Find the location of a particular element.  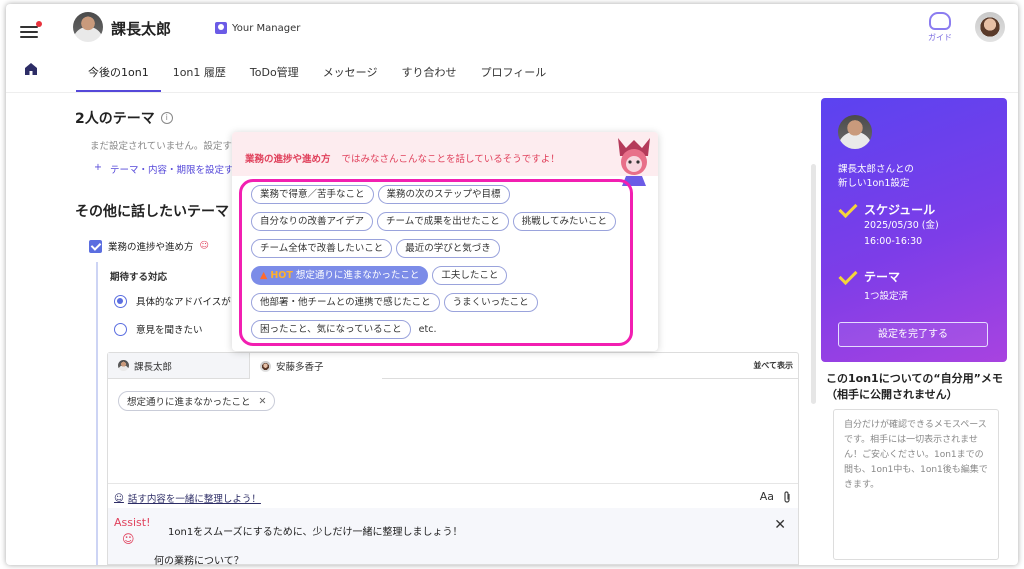

suggestion-row: 自分なりの改善アイデア チームで成果を出せたこと 挑戦してみたいこと is located at coordinates (433, 221).